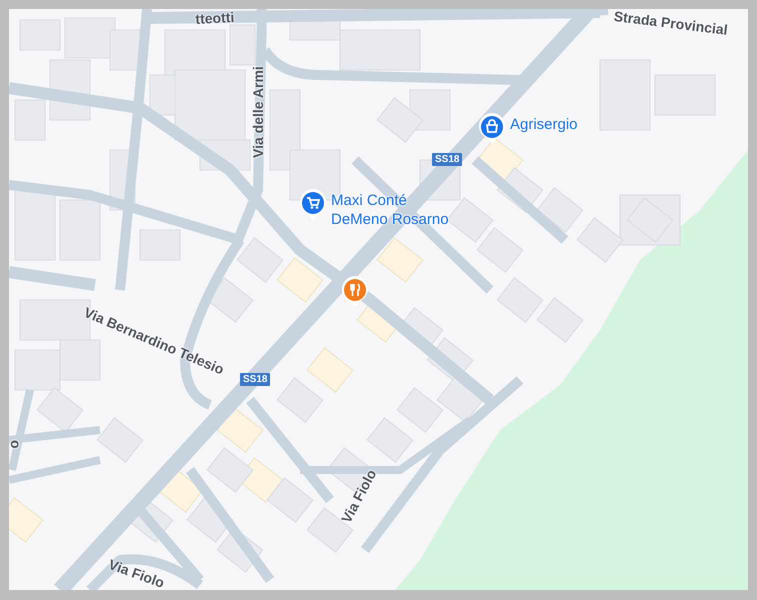  What do you see at coordinates (355, 292) in the screenshot?
I see `fork-knife-icon` at bounding box center [355, 292].